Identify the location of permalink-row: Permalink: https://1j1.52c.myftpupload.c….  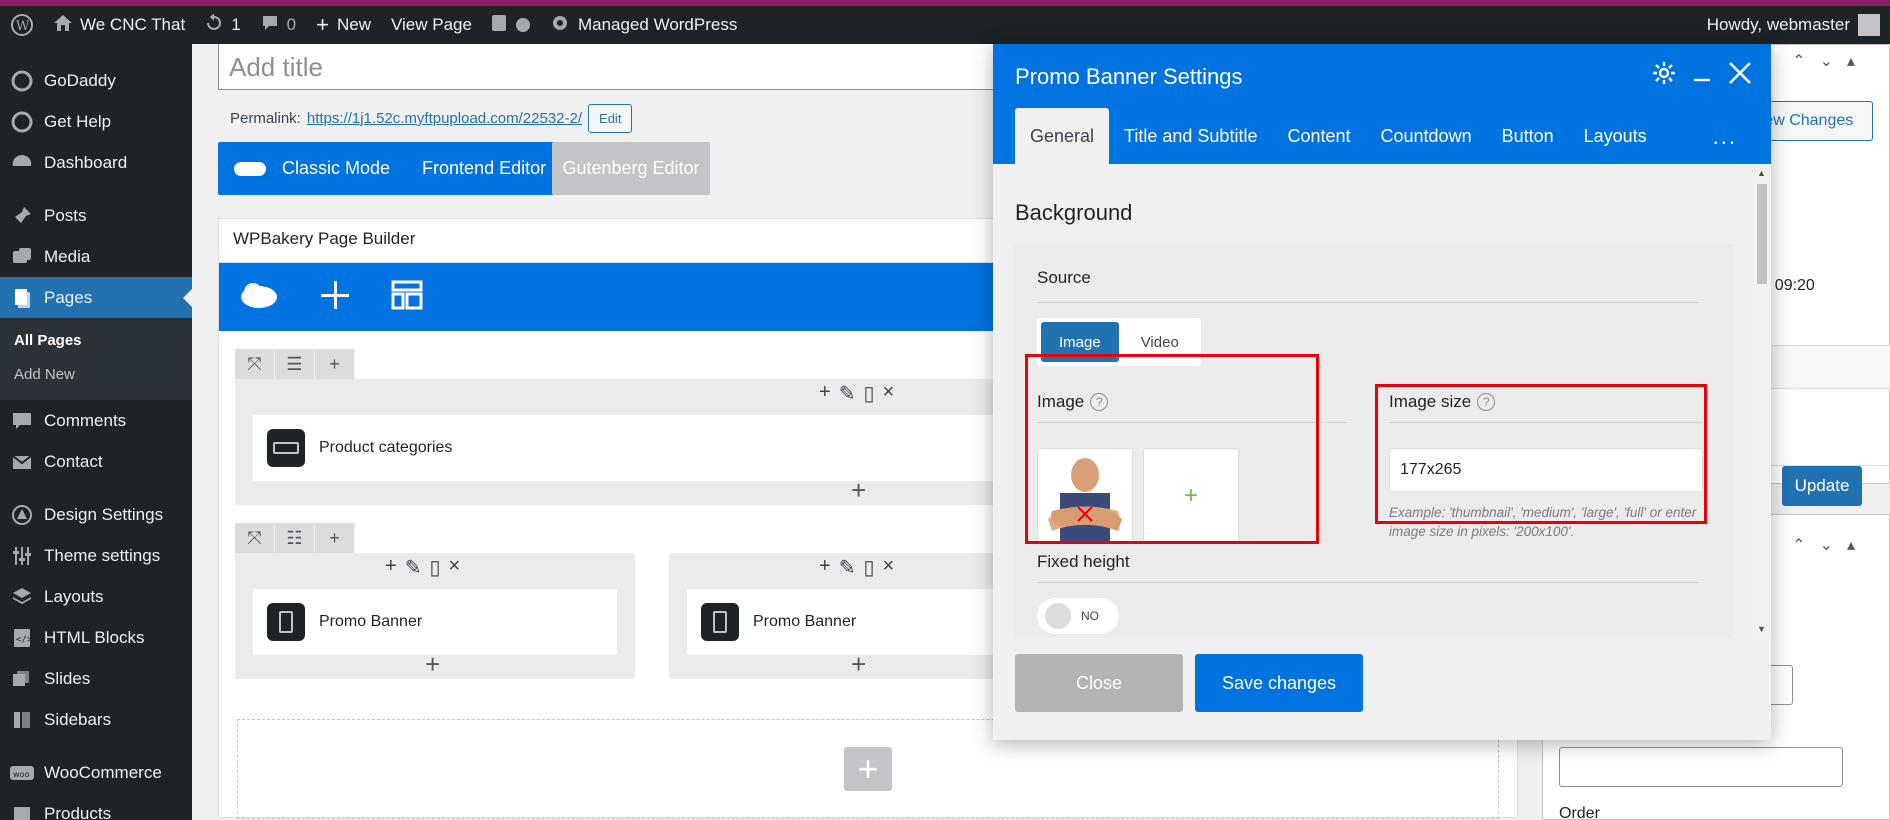
(431, 118).